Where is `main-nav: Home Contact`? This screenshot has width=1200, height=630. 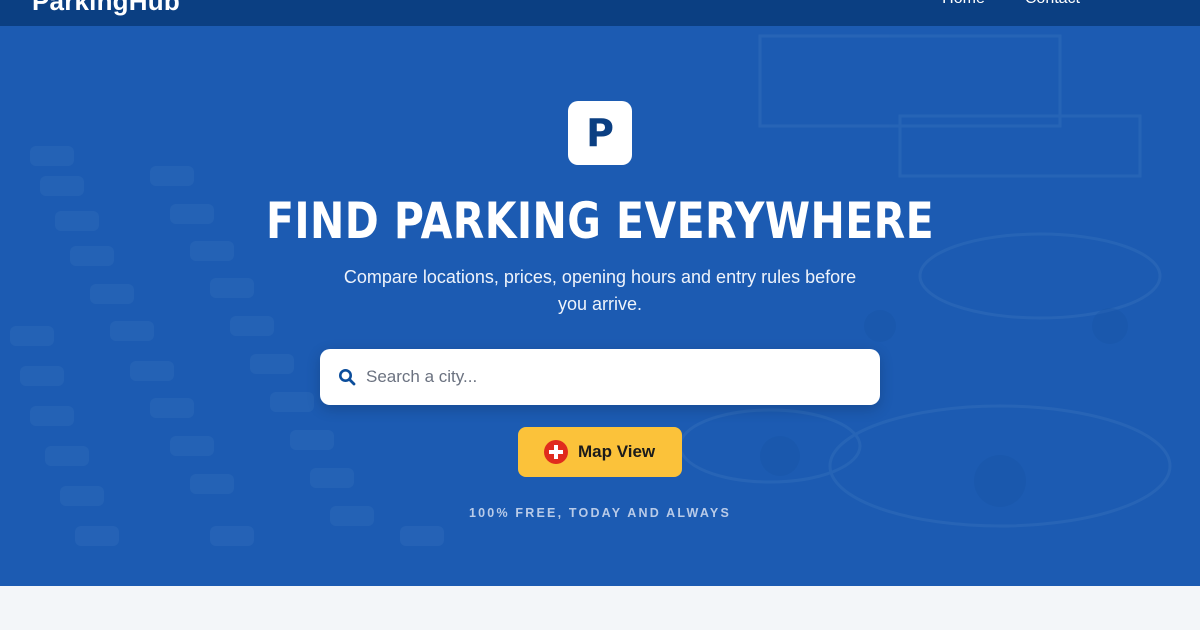 main-nav: Home Contact is located at coordinates (1011, 4).